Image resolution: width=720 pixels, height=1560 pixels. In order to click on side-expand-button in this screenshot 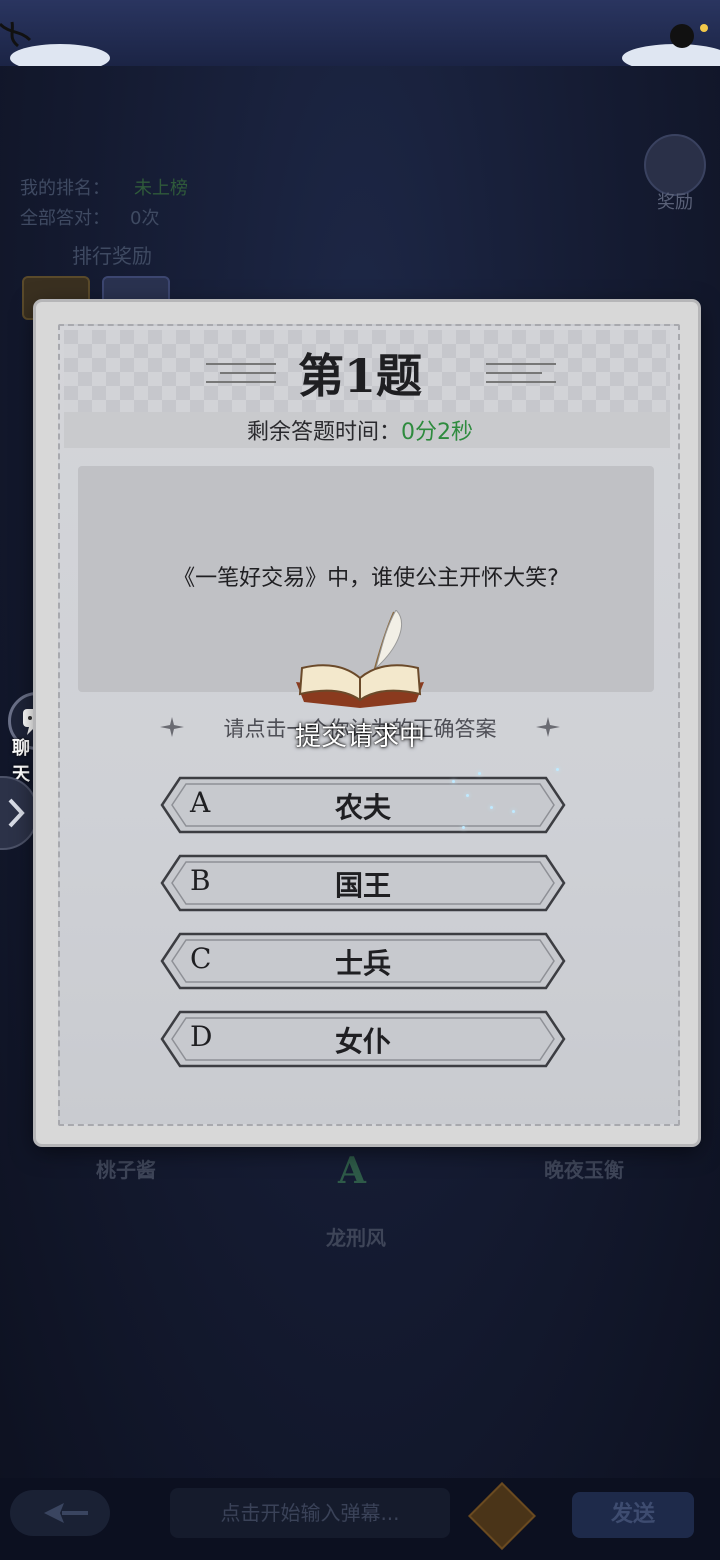, I will do `click(19, 813)`.